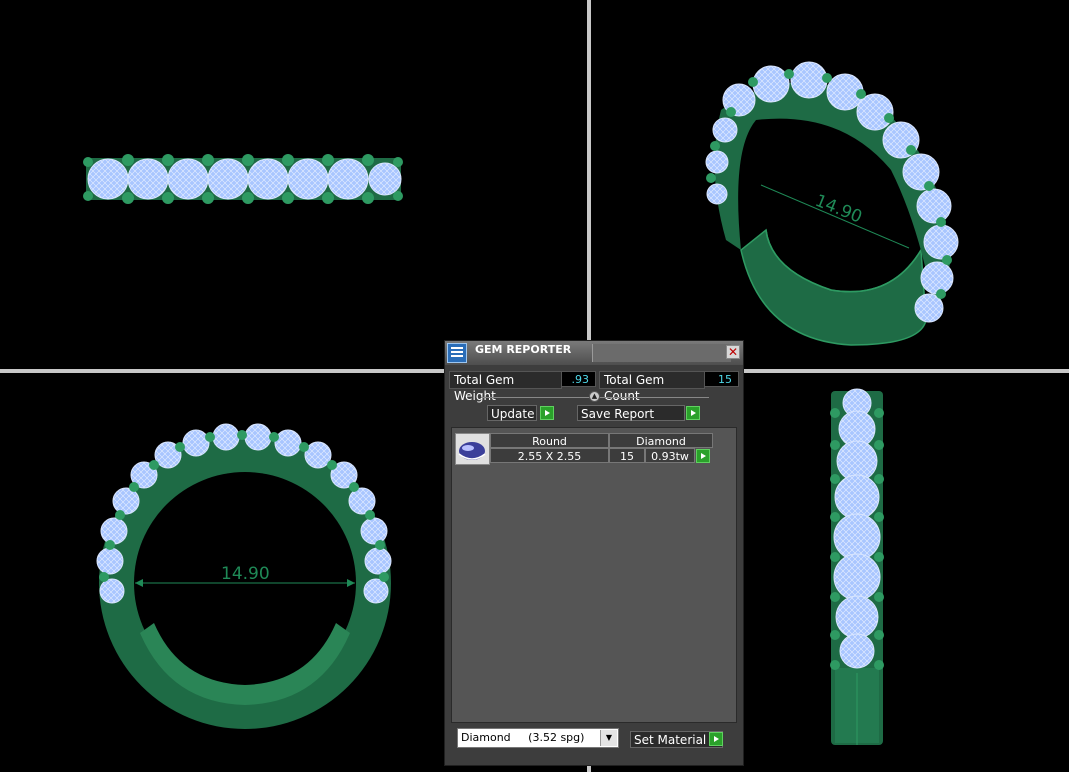  Describe the element at coordinates (594, 396) in the screenshot. I see `slider-knob-icon: ▲` at that location.